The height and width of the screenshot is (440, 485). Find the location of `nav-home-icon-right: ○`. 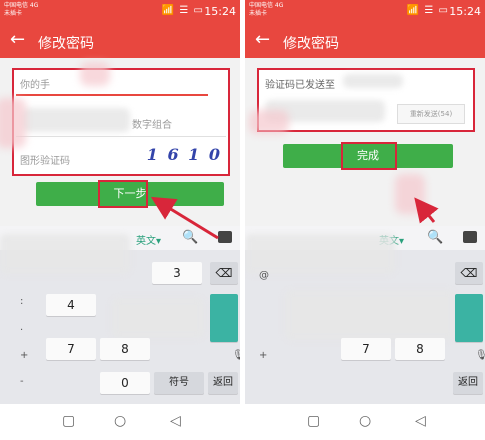

nav-home-icon-right: ○ is located at coordinates (365, 421).